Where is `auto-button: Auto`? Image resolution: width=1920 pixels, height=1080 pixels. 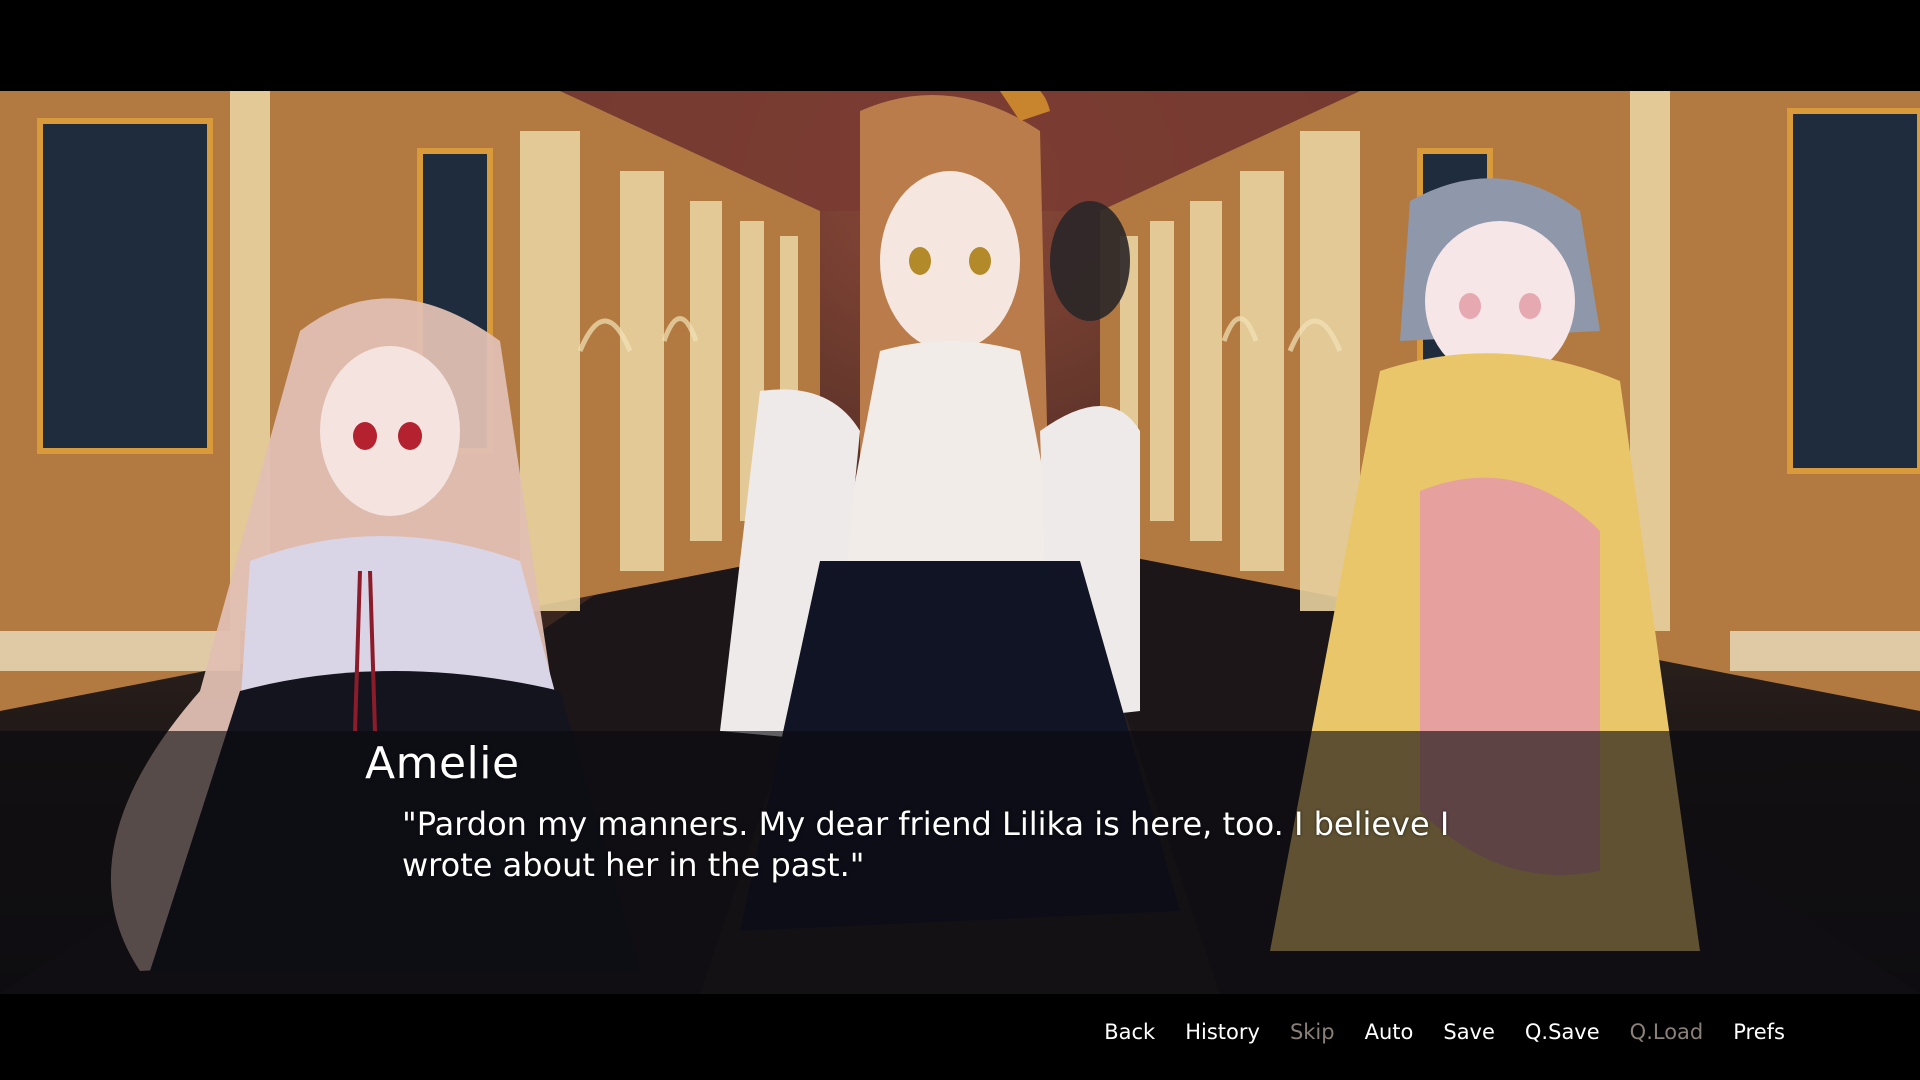 auto-button: Auto is located at coordinates (1389, 1032).